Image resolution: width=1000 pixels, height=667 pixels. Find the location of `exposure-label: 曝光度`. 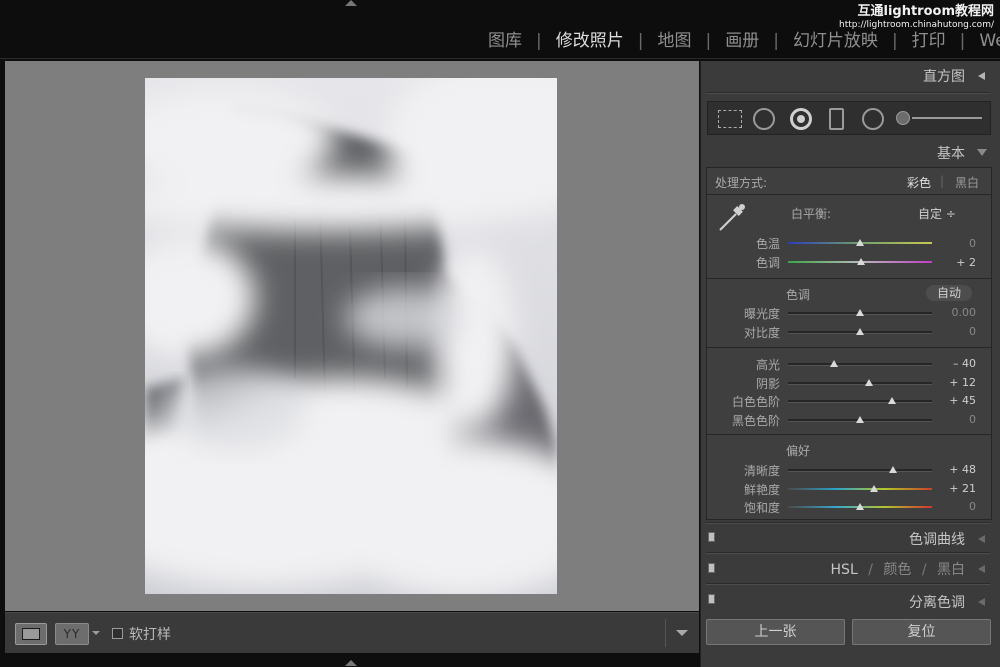

exposure-label: 曝光度 is located at coordinates (761, 314).